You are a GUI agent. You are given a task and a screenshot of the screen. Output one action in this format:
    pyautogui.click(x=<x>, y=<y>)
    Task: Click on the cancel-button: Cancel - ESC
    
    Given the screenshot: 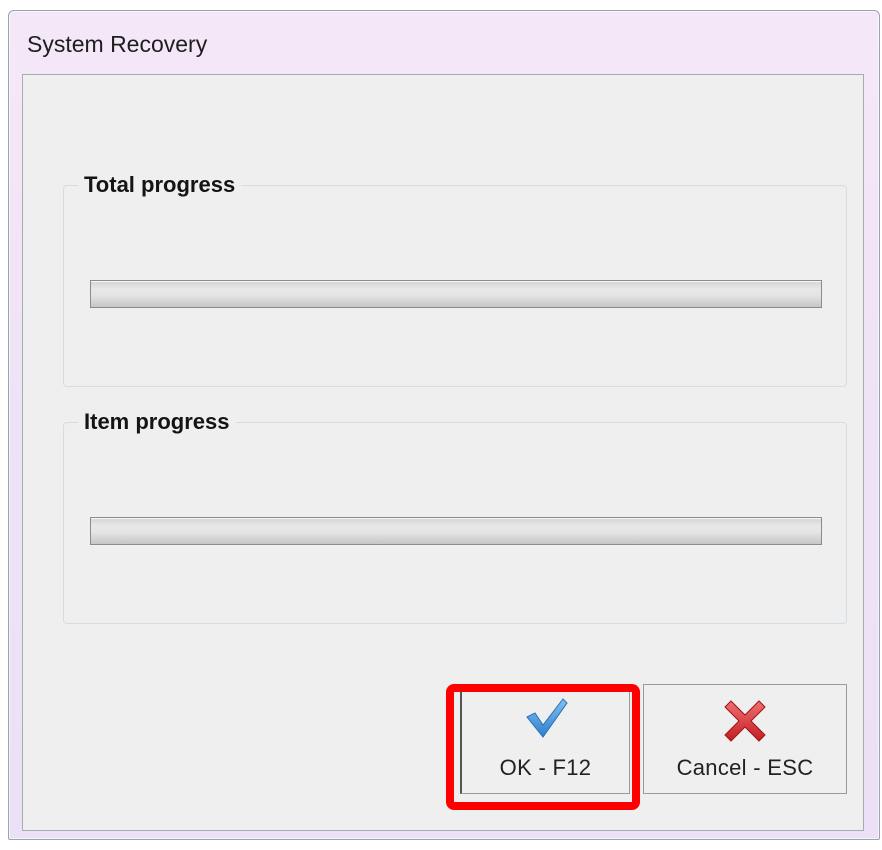 What is the action you would take?
    pyautogui.click(x=745, y=739)
    